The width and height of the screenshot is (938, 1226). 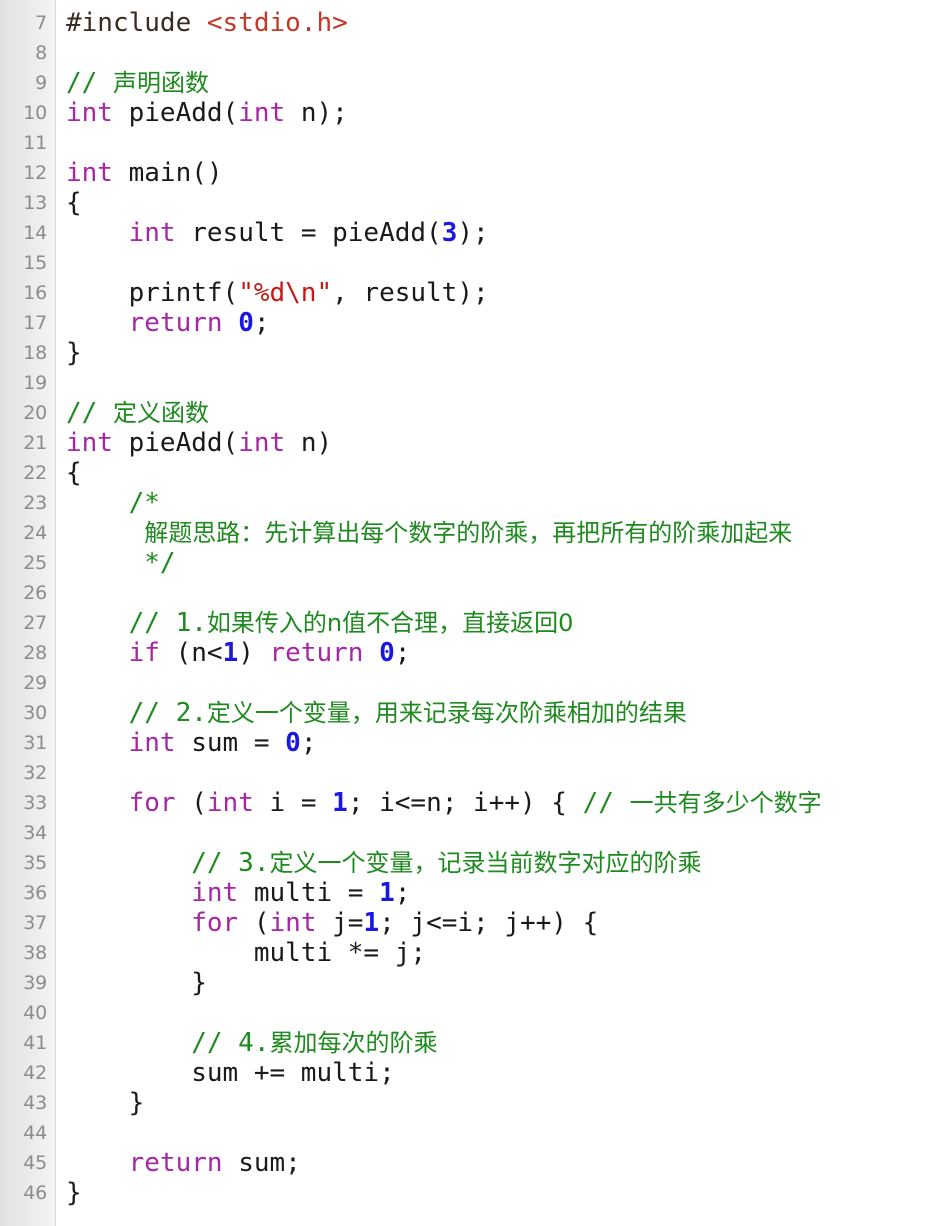 What do you see at coordinates (35, 1103) in the screenshot?
I see `line-number: 43` at bounding box center [35, 1103].